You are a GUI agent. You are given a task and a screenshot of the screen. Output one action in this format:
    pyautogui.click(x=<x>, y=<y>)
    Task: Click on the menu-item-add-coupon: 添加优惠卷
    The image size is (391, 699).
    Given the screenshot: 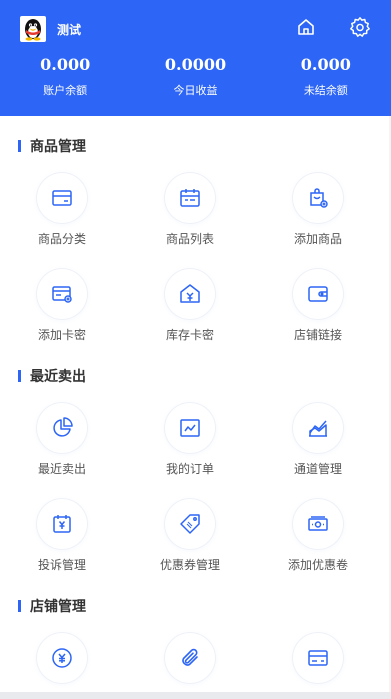 What is the action you would take?
    pyautogui.click(x=318, y=544)
    